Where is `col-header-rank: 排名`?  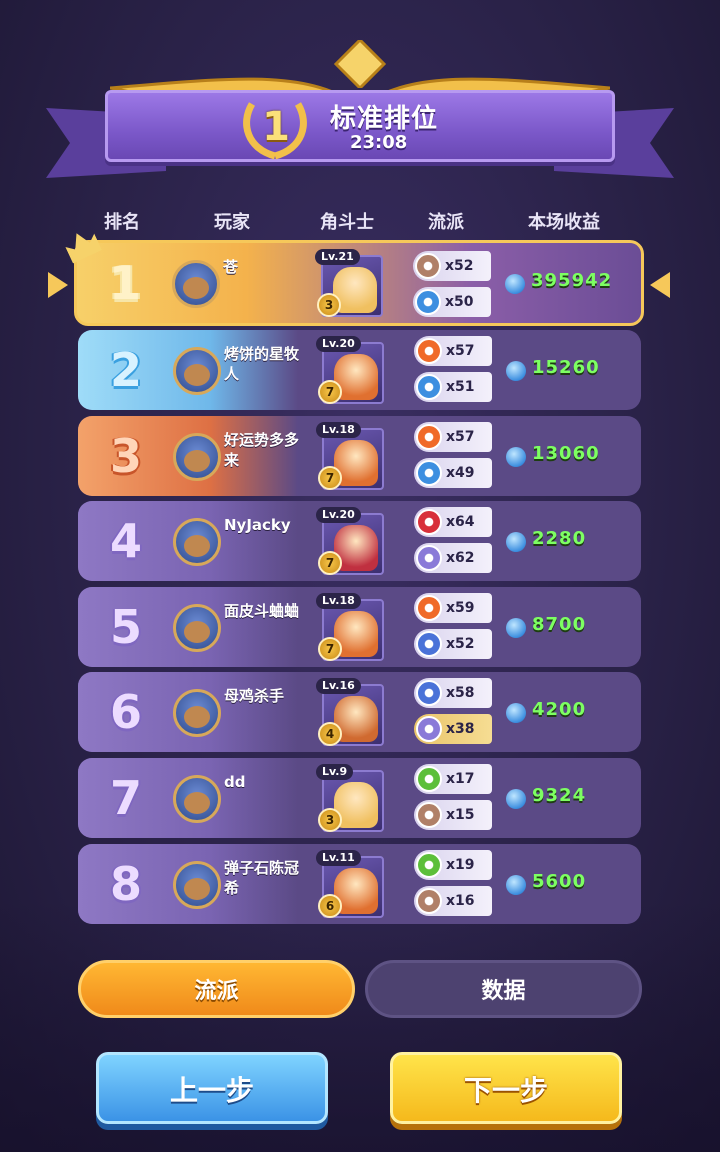
col-header-rank: 排名 is located at coordinates (122, 222).